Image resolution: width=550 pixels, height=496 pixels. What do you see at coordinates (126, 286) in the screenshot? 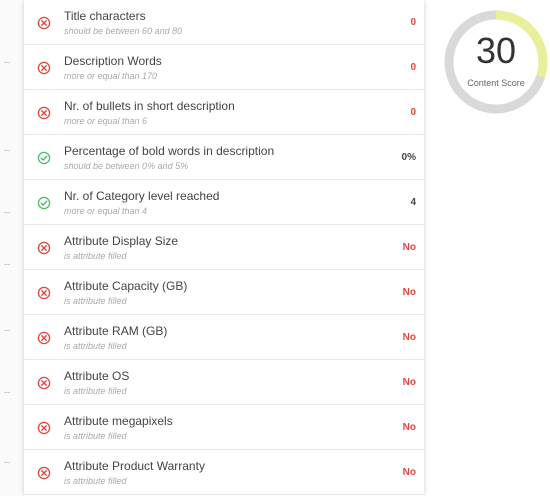
I see `check-title: Attribute Capacity (GB)` at bounding box center [126, 286].